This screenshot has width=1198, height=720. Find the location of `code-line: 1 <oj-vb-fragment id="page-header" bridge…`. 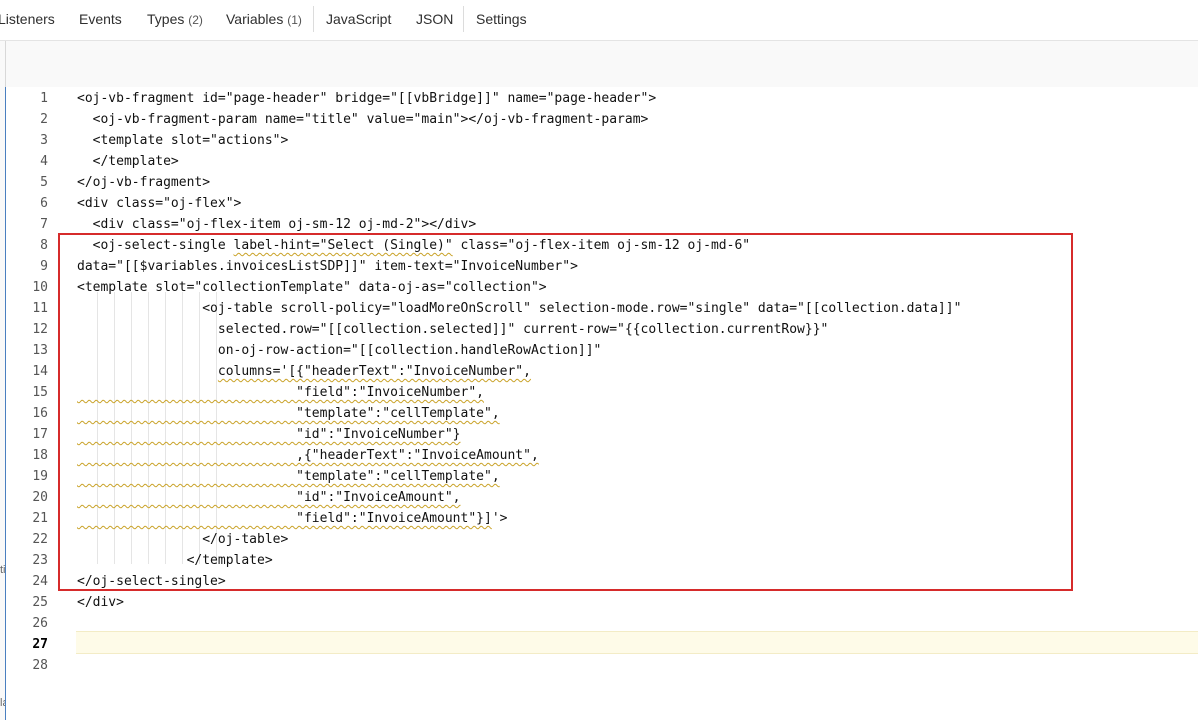

code-line: 1 <oj-vb-fragment id="page-header" bridge… is located at coordinates (348, 98).